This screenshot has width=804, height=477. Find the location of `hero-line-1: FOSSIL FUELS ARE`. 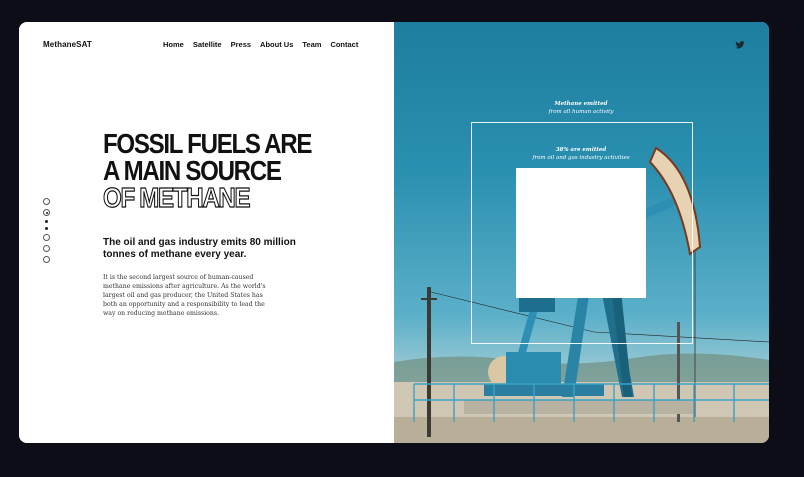

hero-line-1: FOSSIL FUELS ARE is located at coordinates (207, 143).